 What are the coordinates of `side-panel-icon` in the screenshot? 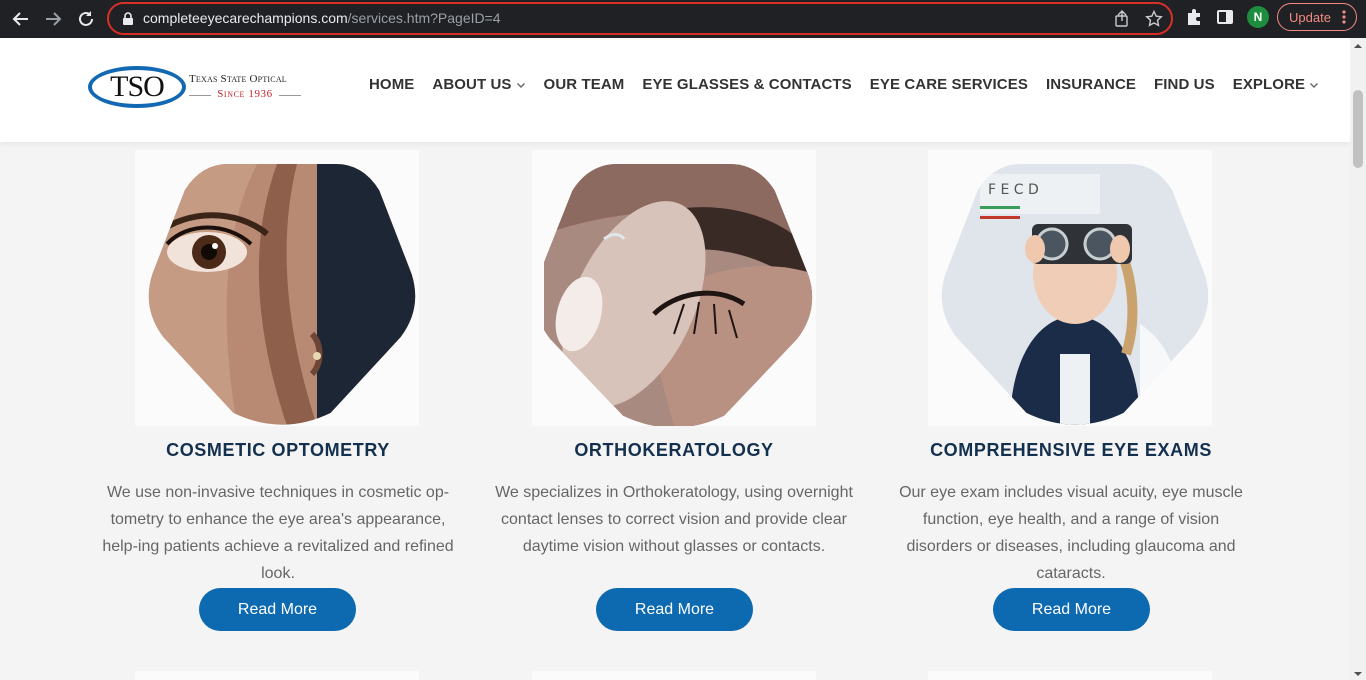 It's located at (1225, 17).